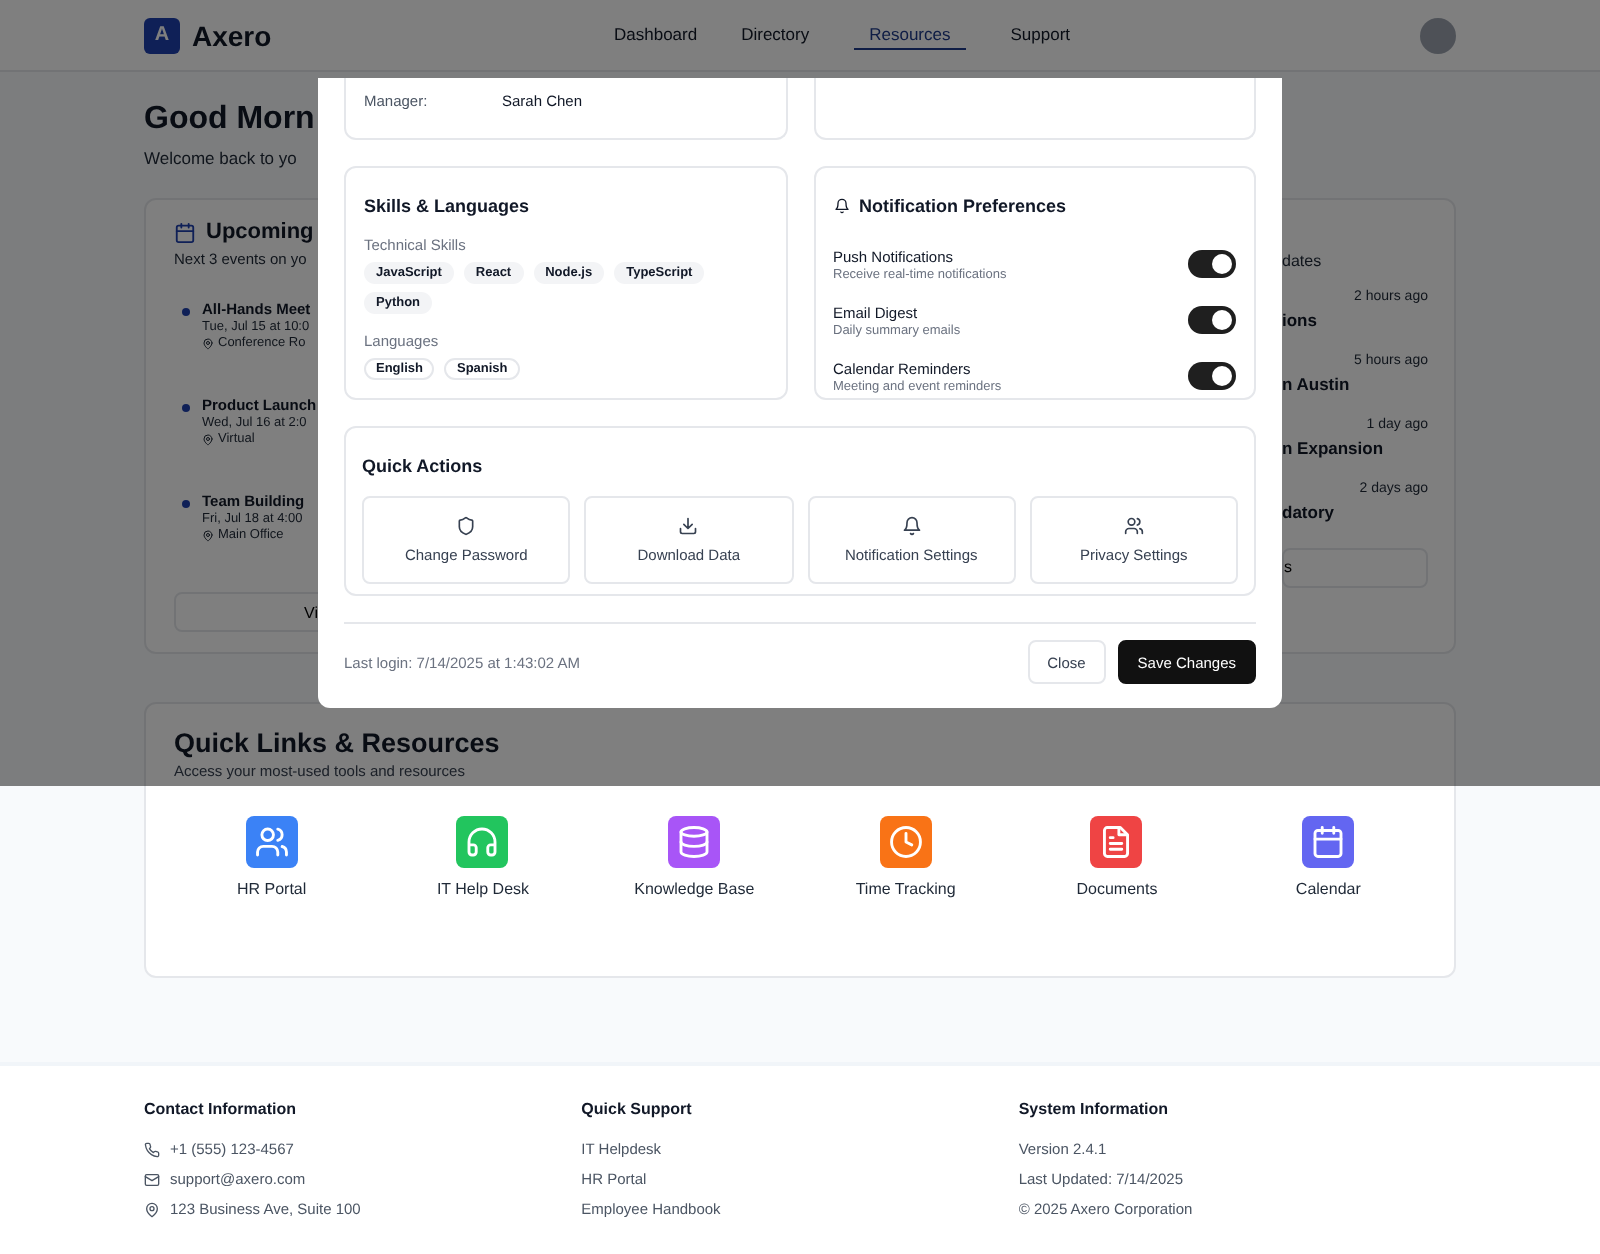 The image size is (1600, 1254). Describe the element at coordinates (1355, 567) in the screenshot. I see `view-all-button: s` at that location.